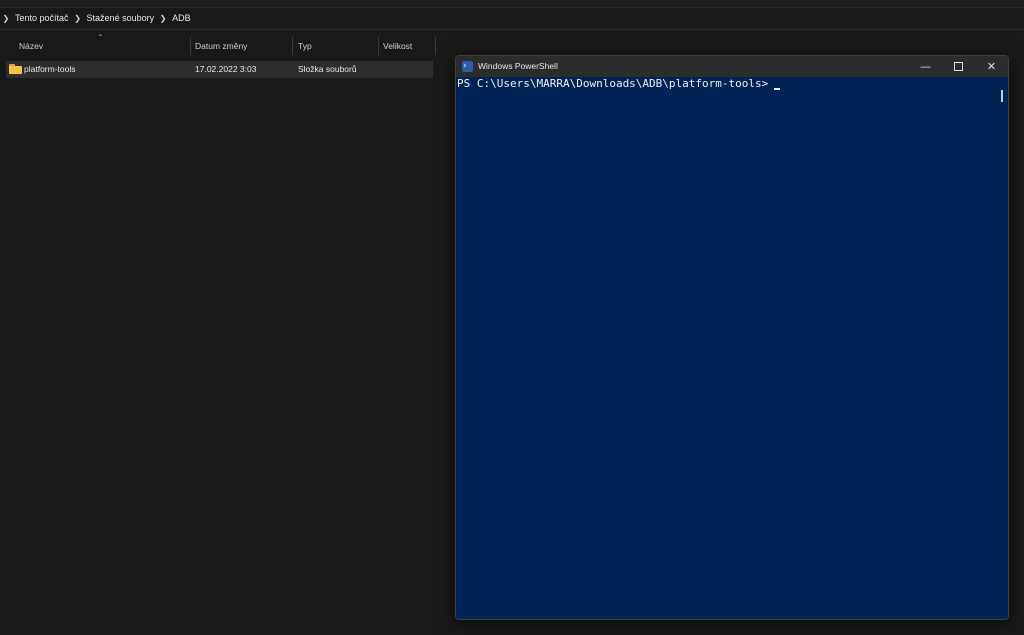 The image size is (1024, 635). I want to click on close-button: ✕, so click(991, 66).